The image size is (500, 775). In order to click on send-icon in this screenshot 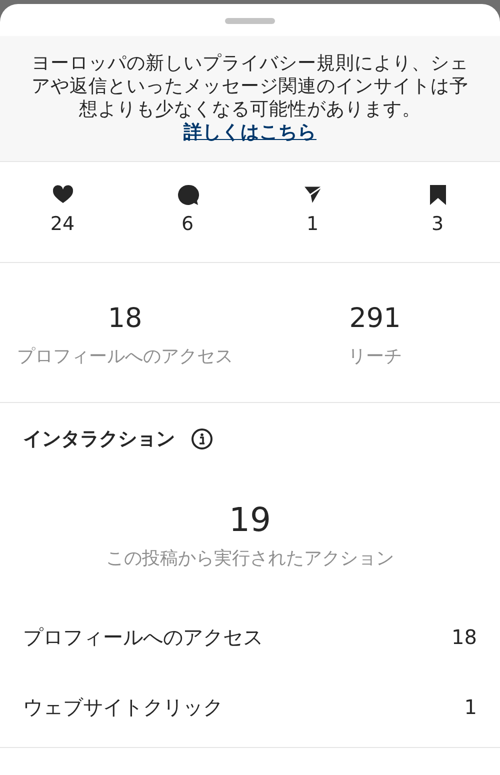, I will do `click(313, 195)`.